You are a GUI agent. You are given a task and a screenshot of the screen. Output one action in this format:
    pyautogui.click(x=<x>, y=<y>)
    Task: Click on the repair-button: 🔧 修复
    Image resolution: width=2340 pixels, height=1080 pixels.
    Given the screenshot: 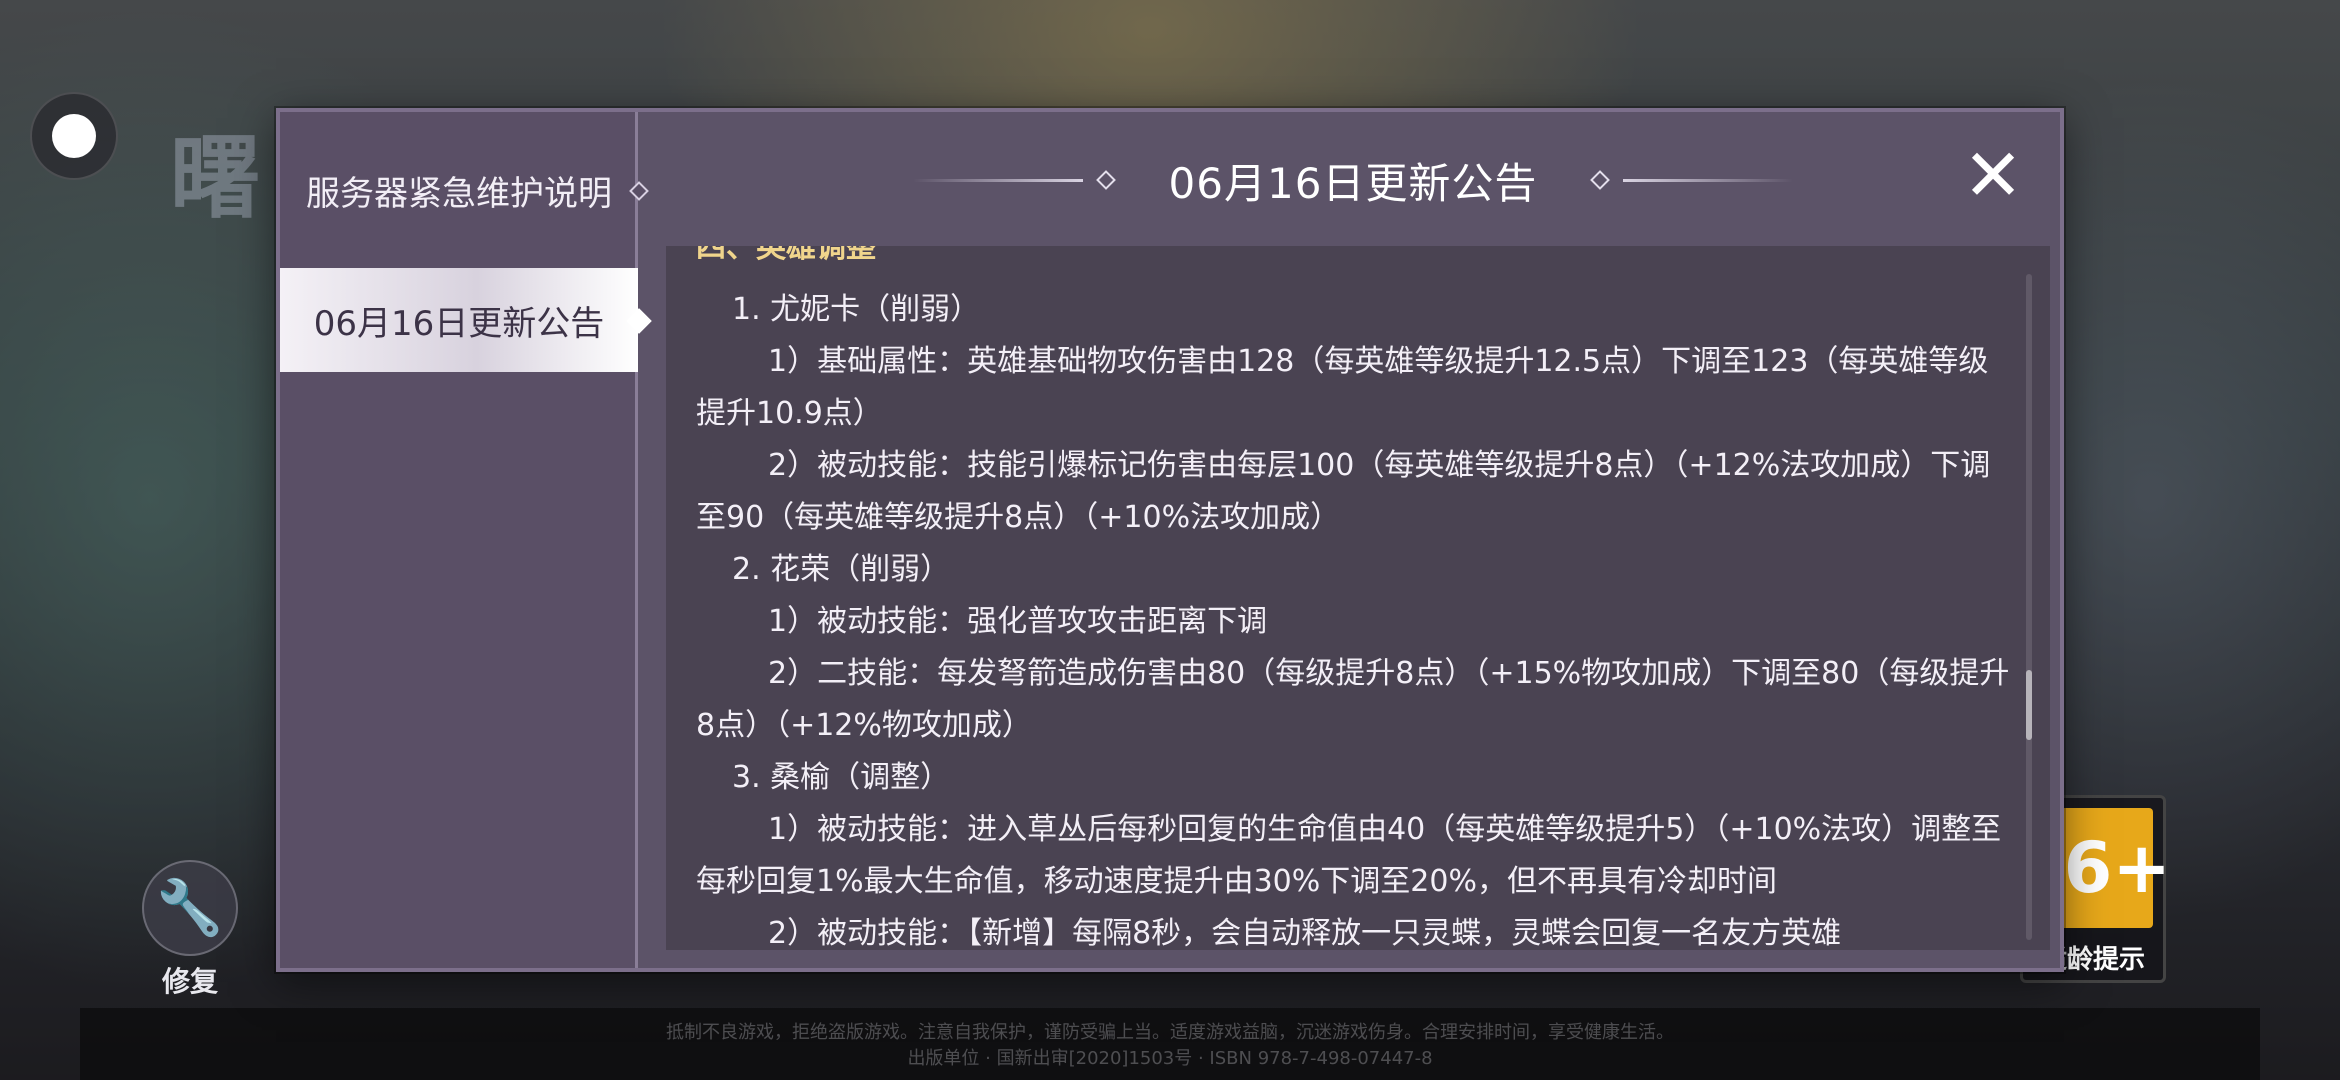 What is the action you would take?
    pyautogui.click(x=190, y=930)
    